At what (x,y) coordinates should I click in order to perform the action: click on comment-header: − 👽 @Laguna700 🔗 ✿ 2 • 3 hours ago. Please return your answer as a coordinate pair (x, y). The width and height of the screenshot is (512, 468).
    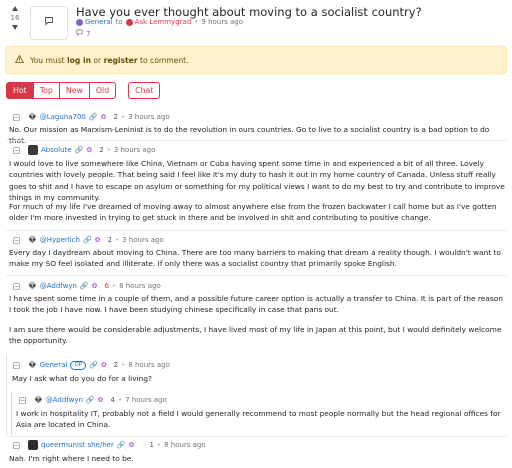
    Looking at the image, I should click on (91, 117).